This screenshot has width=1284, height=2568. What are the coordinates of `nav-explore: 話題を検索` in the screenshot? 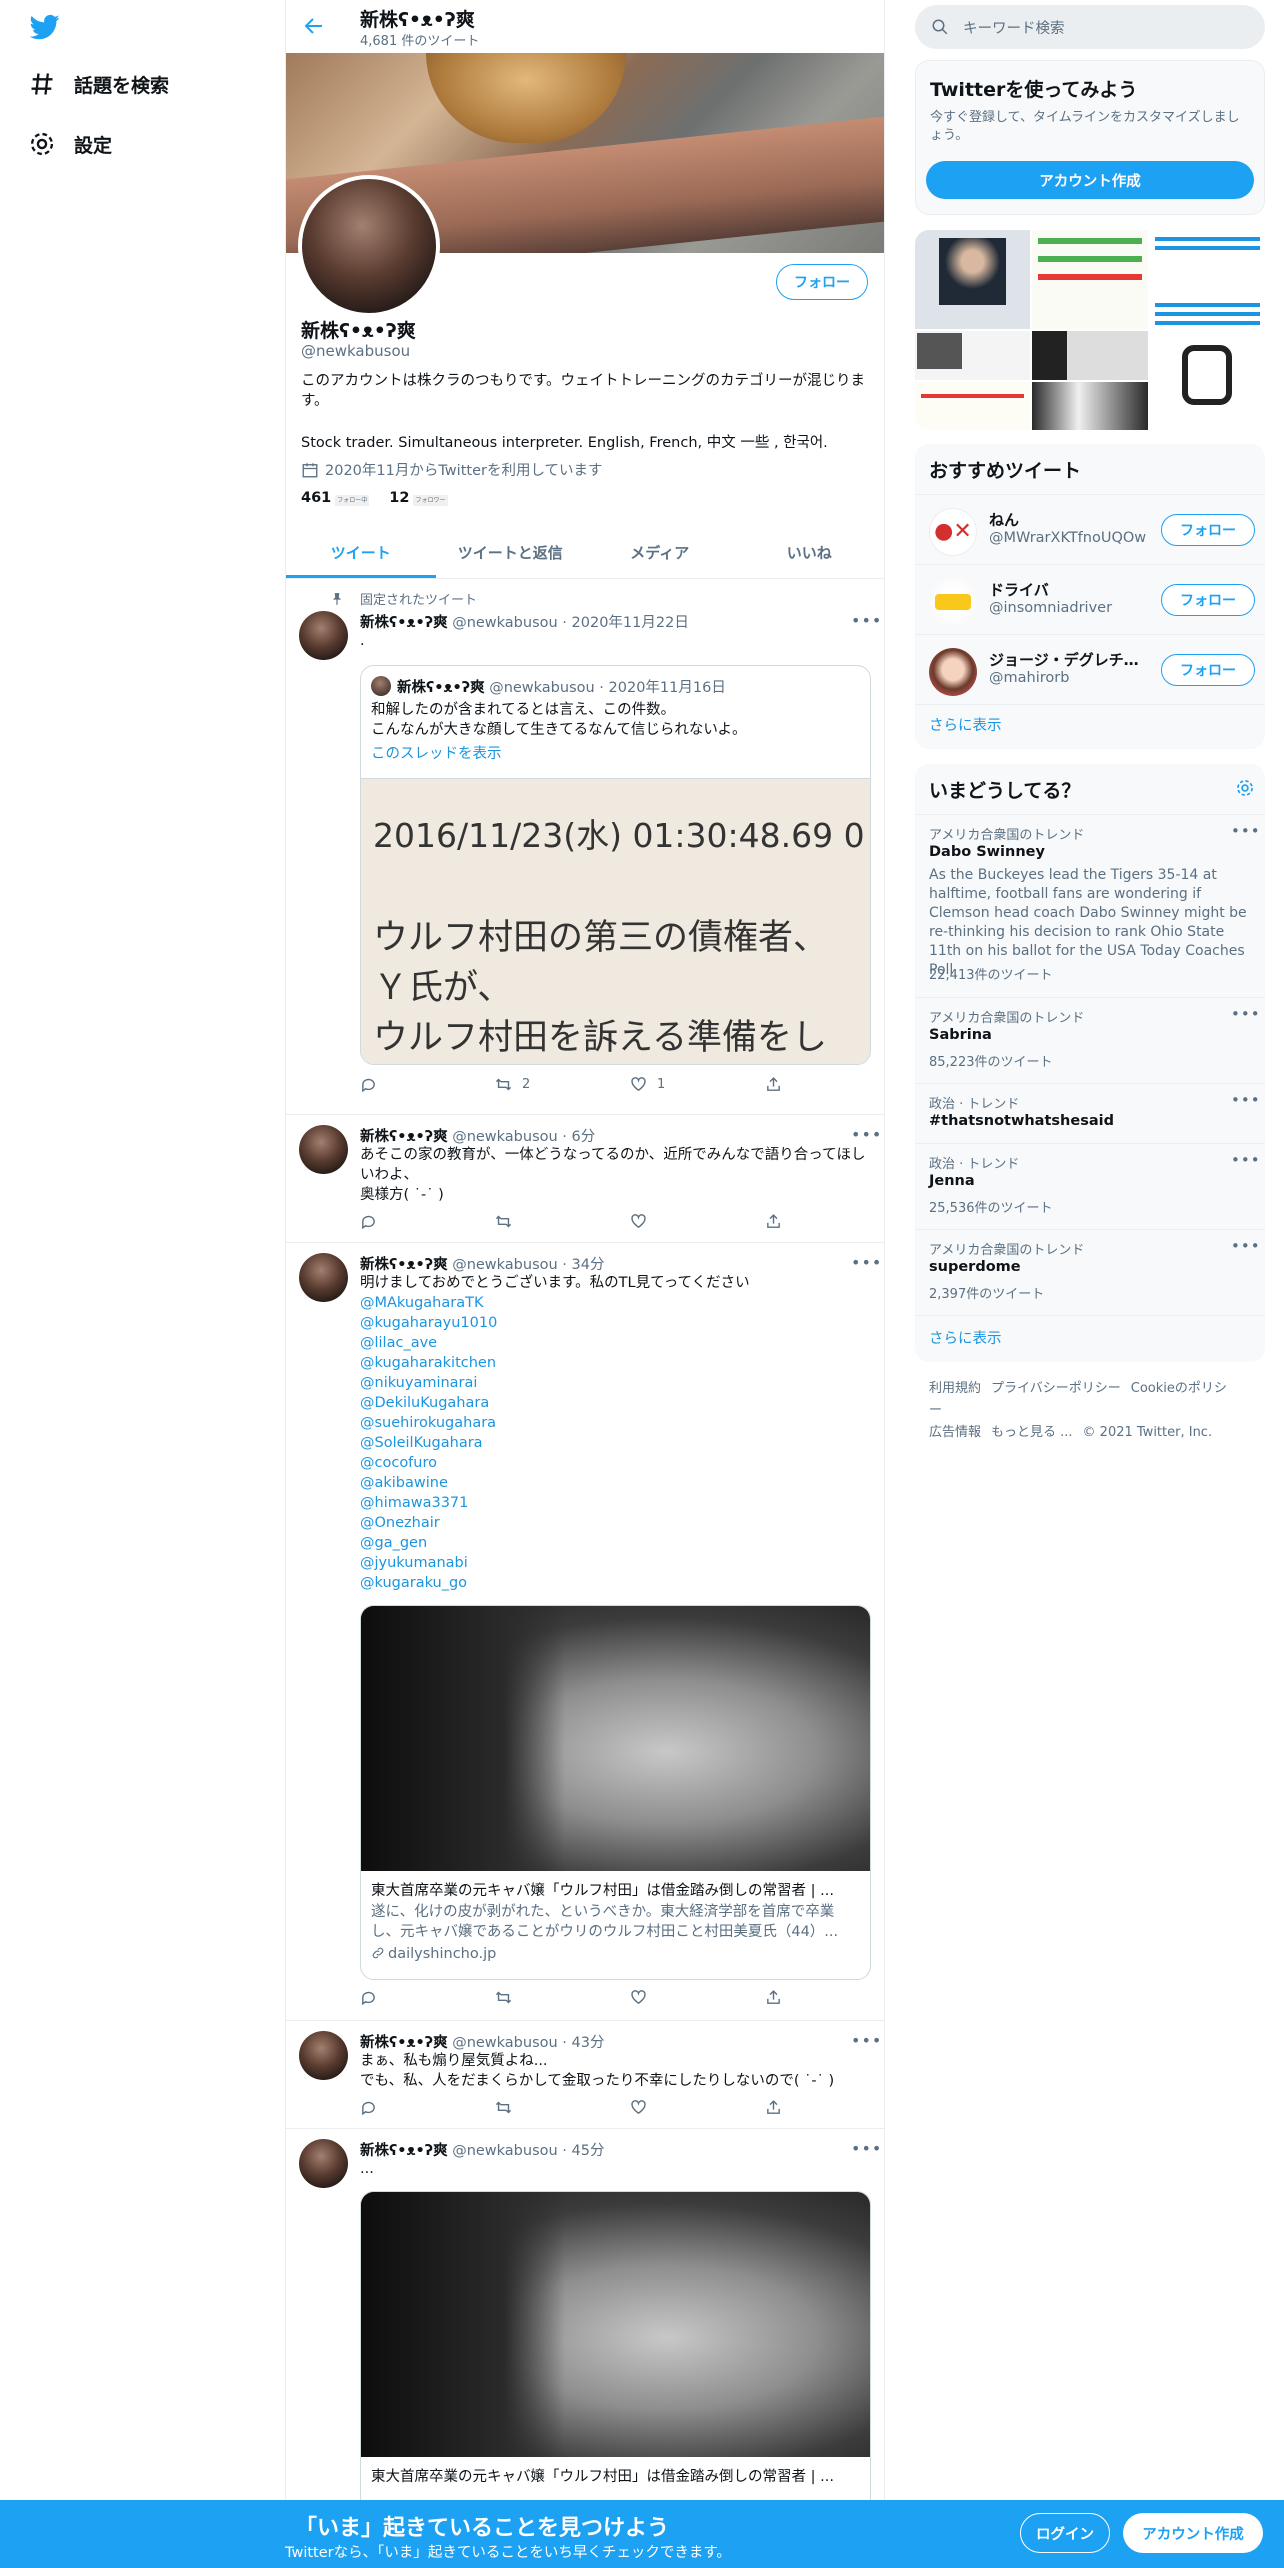 It's located at (98, 84).